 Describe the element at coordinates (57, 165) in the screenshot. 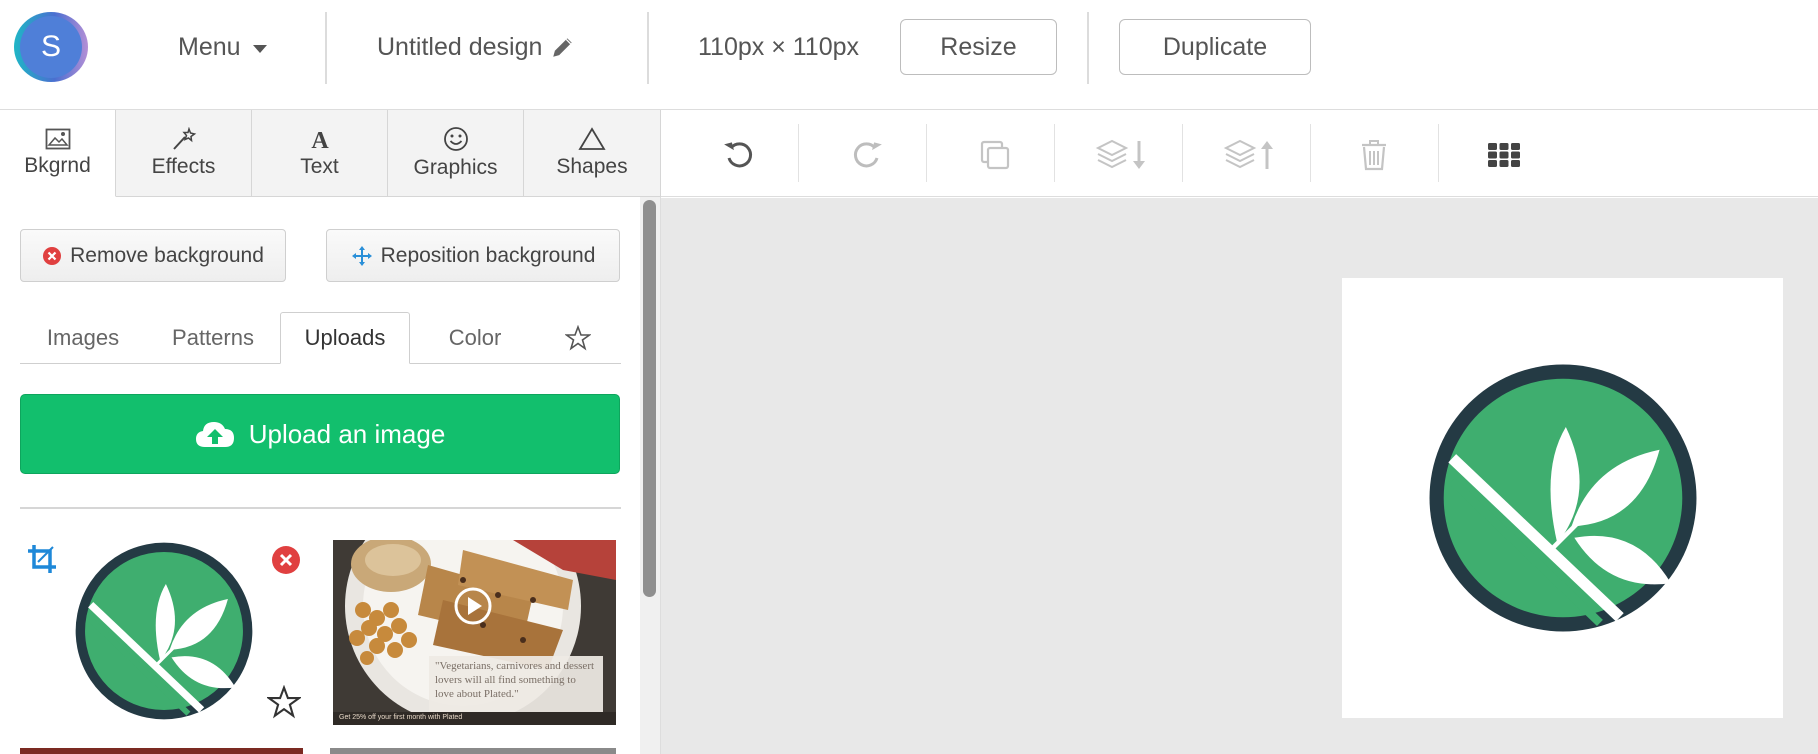

I see `tab-label: Bkgrnd` at that location.